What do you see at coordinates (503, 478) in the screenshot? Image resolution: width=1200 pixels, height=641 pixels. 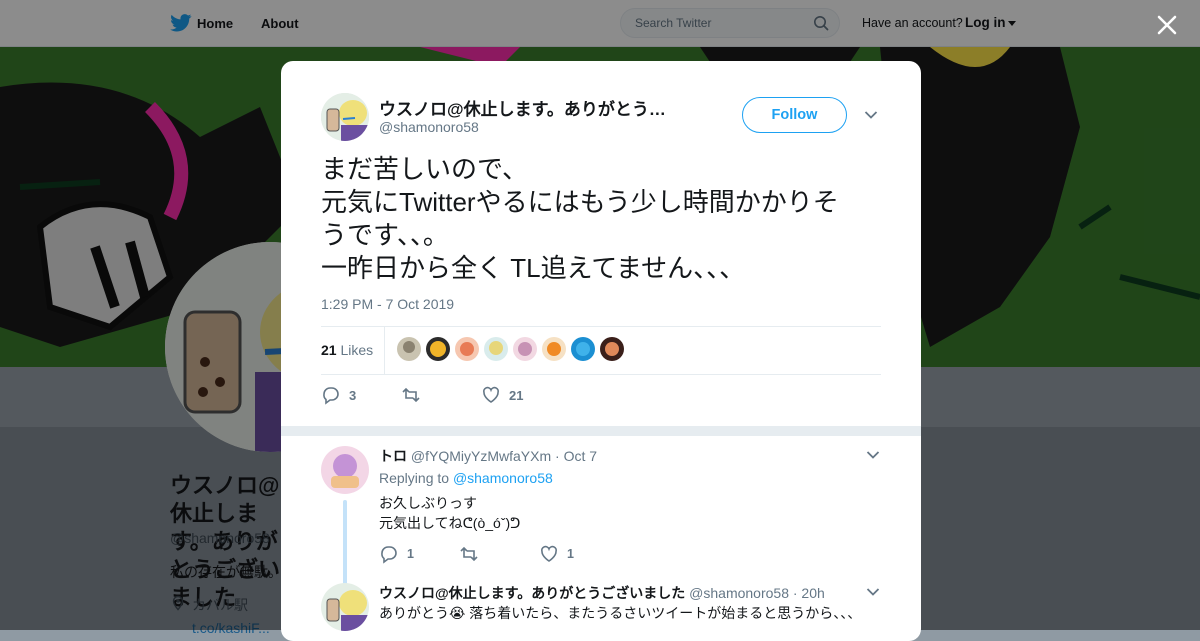 I see `replying-to-handle: @shamonoro58` at bounding box center [503, 478].